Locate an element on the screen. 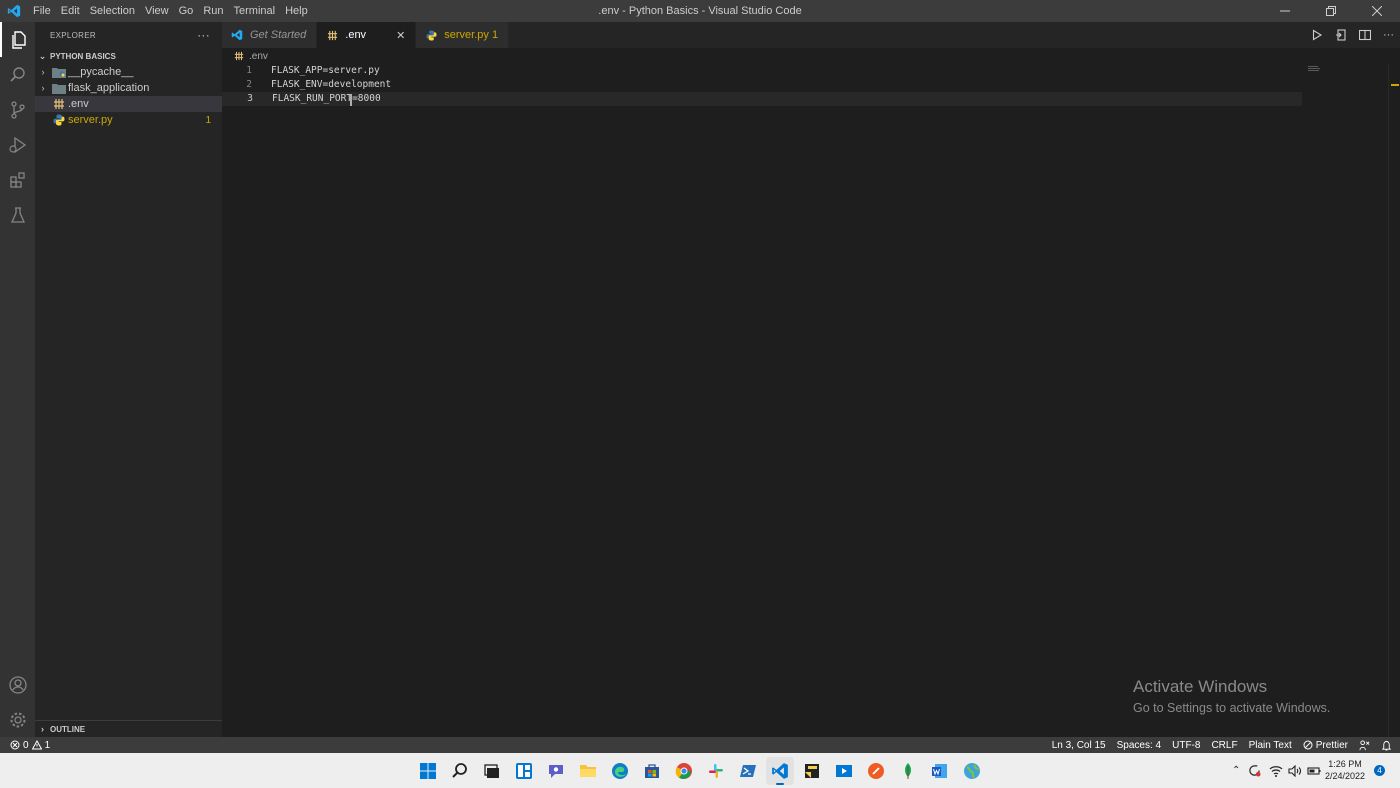 The width and height of the screenshot is (1400, 788). sync-icon is located at coordinates (1254, 770).